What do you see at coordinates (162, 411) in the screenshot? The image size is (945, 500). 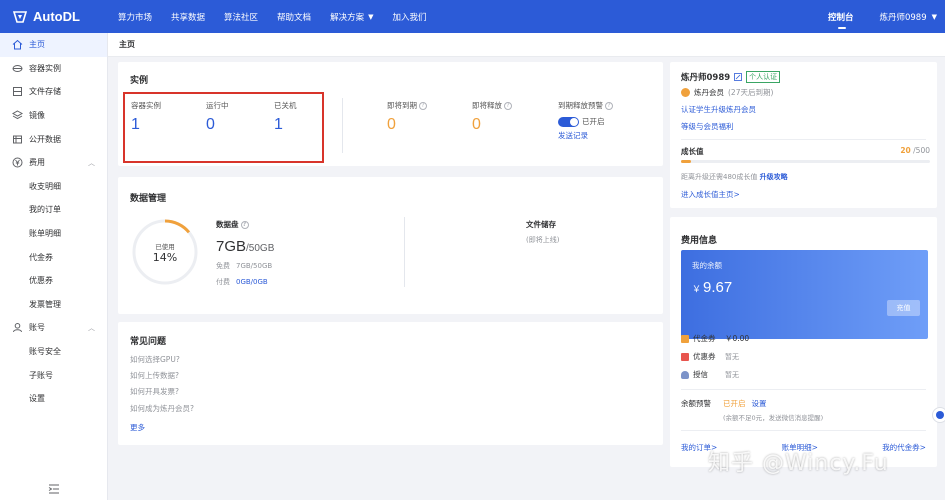 I see `faq-item: 如何成为炼丹会员?` at bounding box center [162, 411].